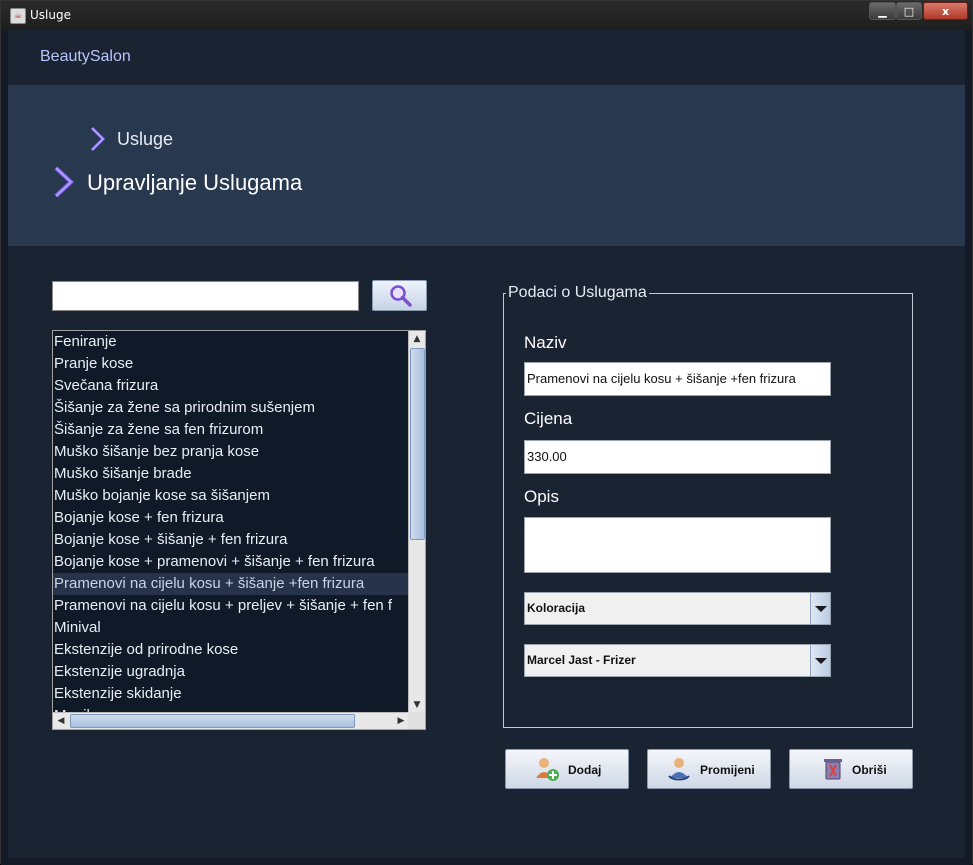 This screenshot has height=865, width=973. I want to click on scroll-right-arrow-icon: ▶, so click(401, 721).